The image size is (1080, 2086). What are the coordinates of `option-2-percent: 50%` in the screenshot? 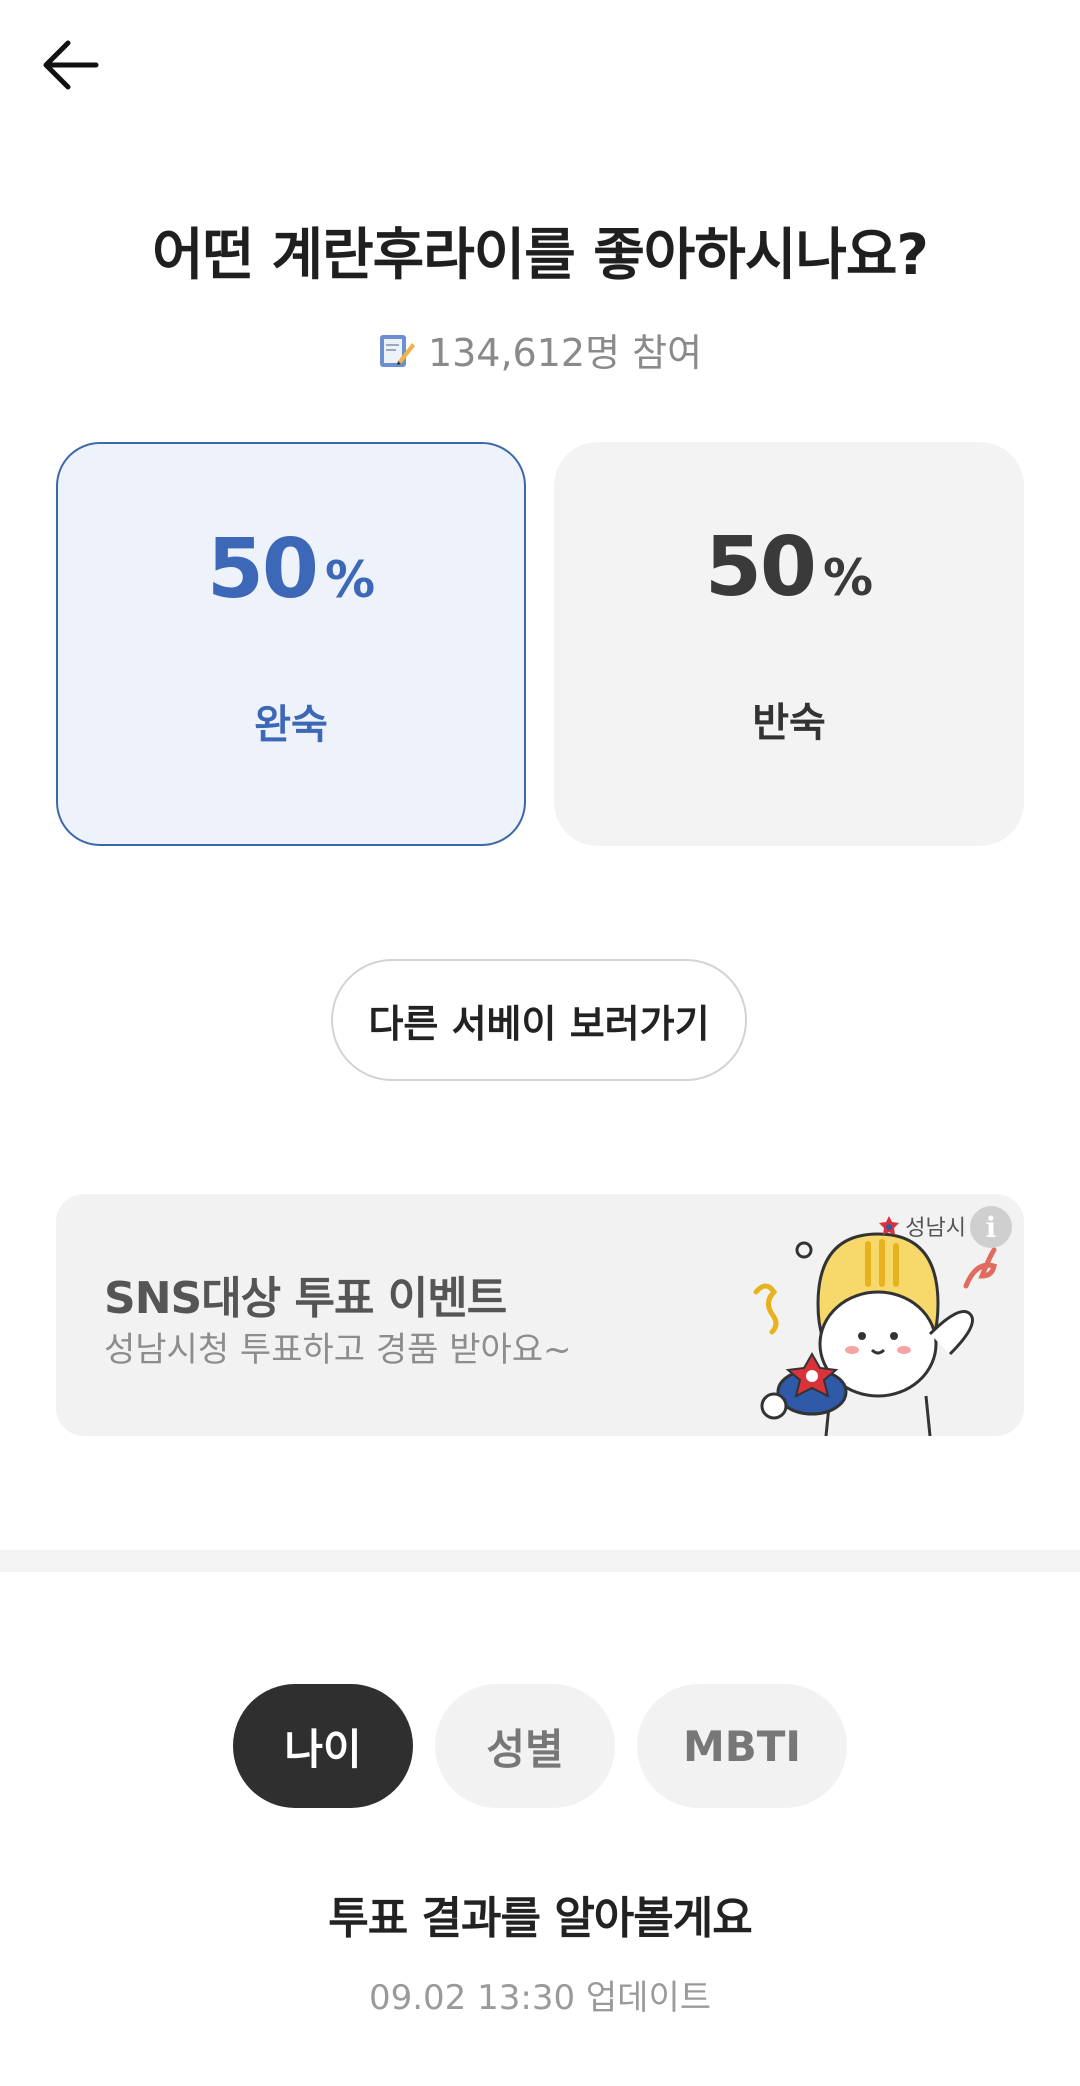 It's located at (789, 567).